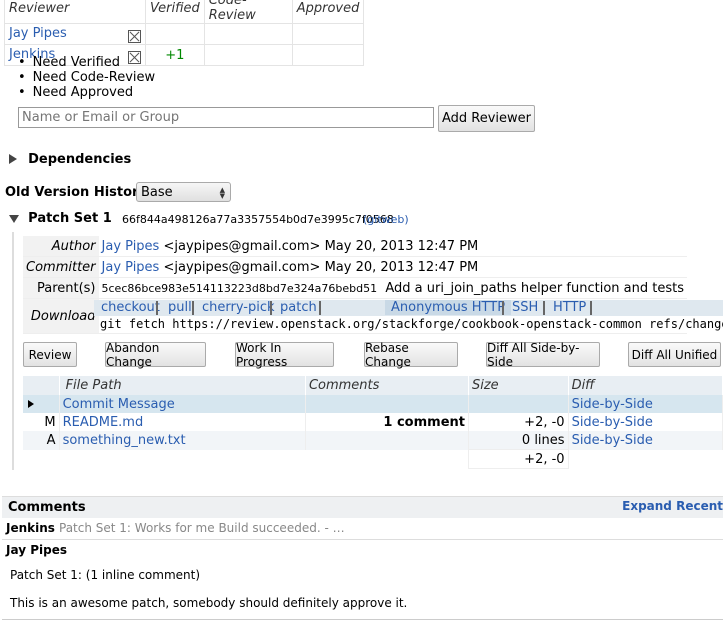 The height and width of the screenshot is (621, 723). What do you see at coordinates (387, 422) in the screenshot?
I see `file-comments: 1 comment` at bounding box center [387, 422].